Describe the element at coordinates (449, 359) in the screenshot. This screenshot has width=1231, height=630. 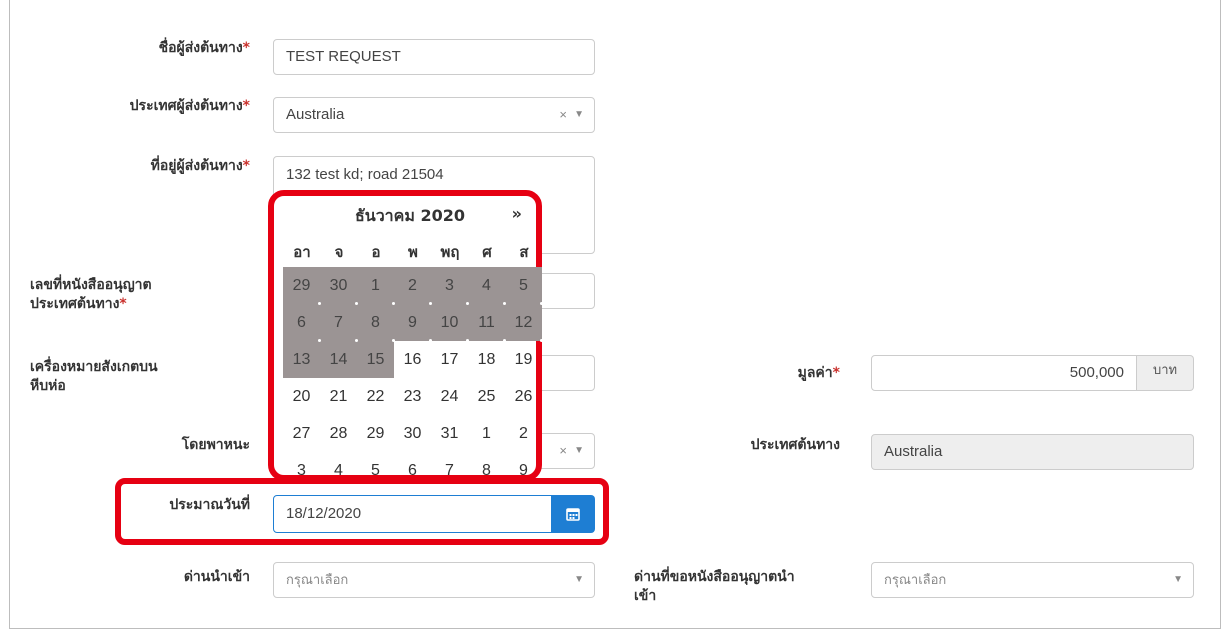
I see `datepicker-day: 17` at that location.